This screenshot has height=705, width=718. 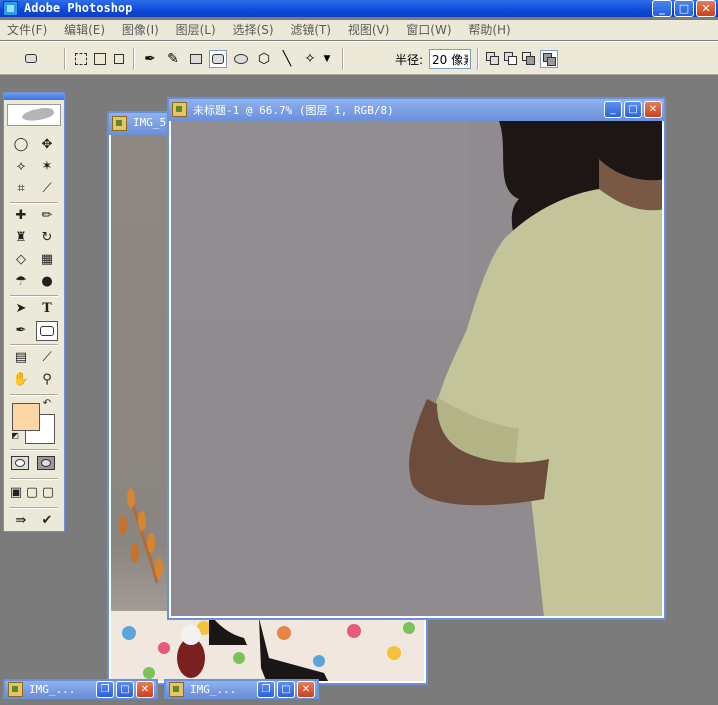 I want to click on polygonal-lasso-tool-icon: ⟡, so click(x=21, y=167).